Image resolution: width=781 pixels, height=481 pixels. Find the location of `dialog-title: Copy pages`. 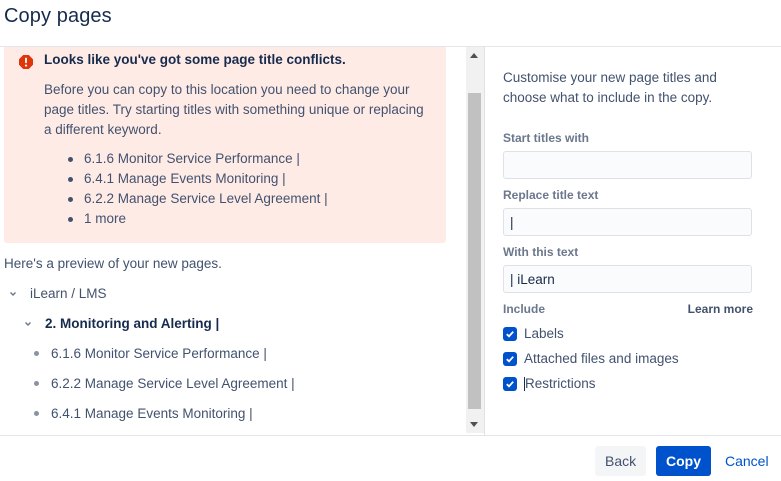

dialog-title: Copy pages is located at coordinates (58, 16).